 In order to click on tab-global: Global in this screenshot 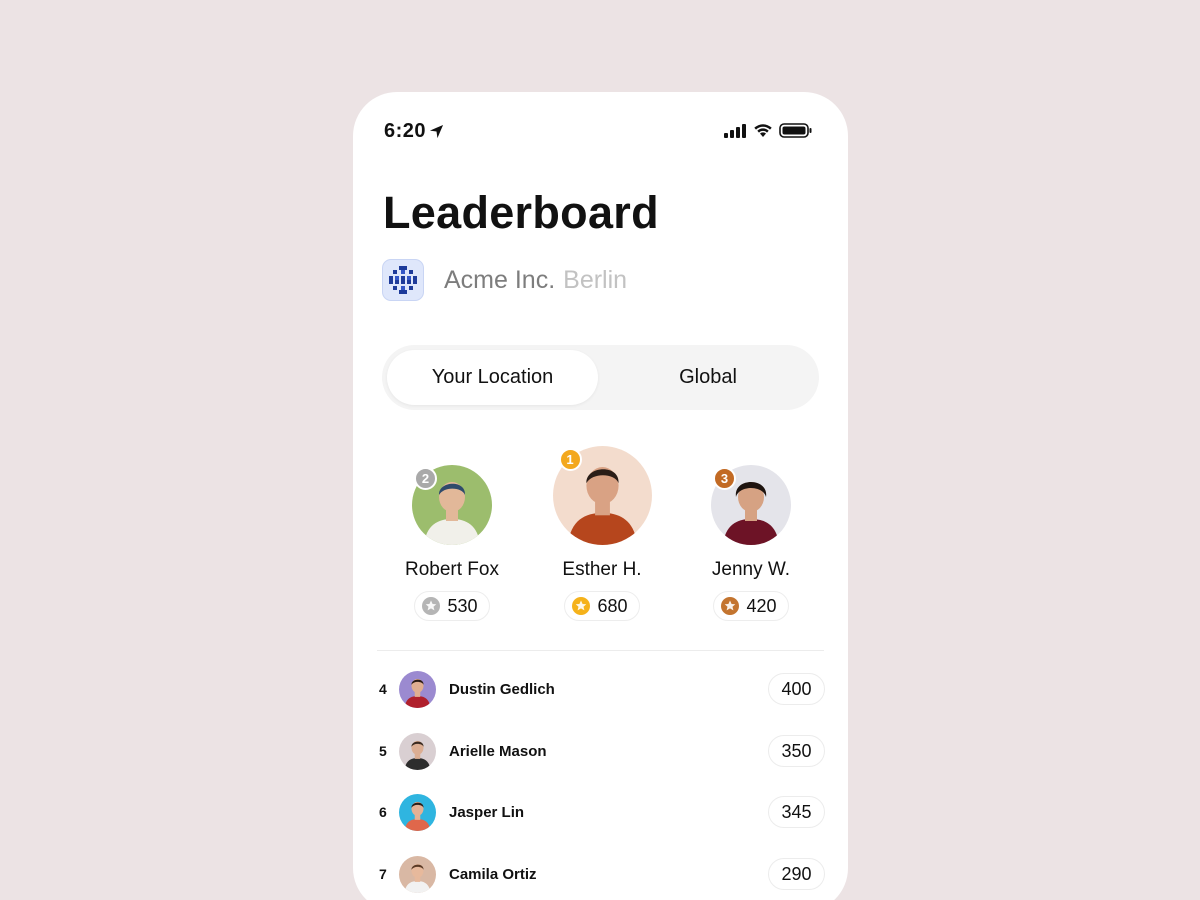, I will do `click(708, 377)`.